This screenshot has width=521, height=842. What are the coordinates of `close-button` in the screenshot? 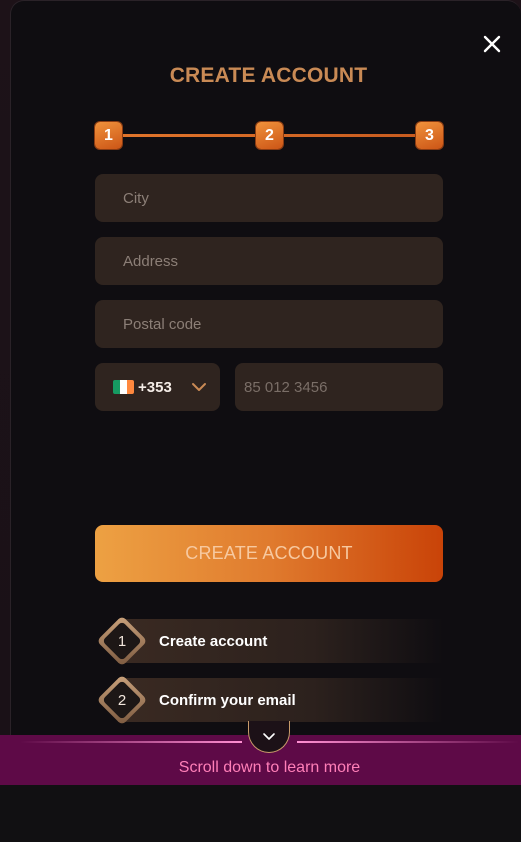 It's located at (492, 44).